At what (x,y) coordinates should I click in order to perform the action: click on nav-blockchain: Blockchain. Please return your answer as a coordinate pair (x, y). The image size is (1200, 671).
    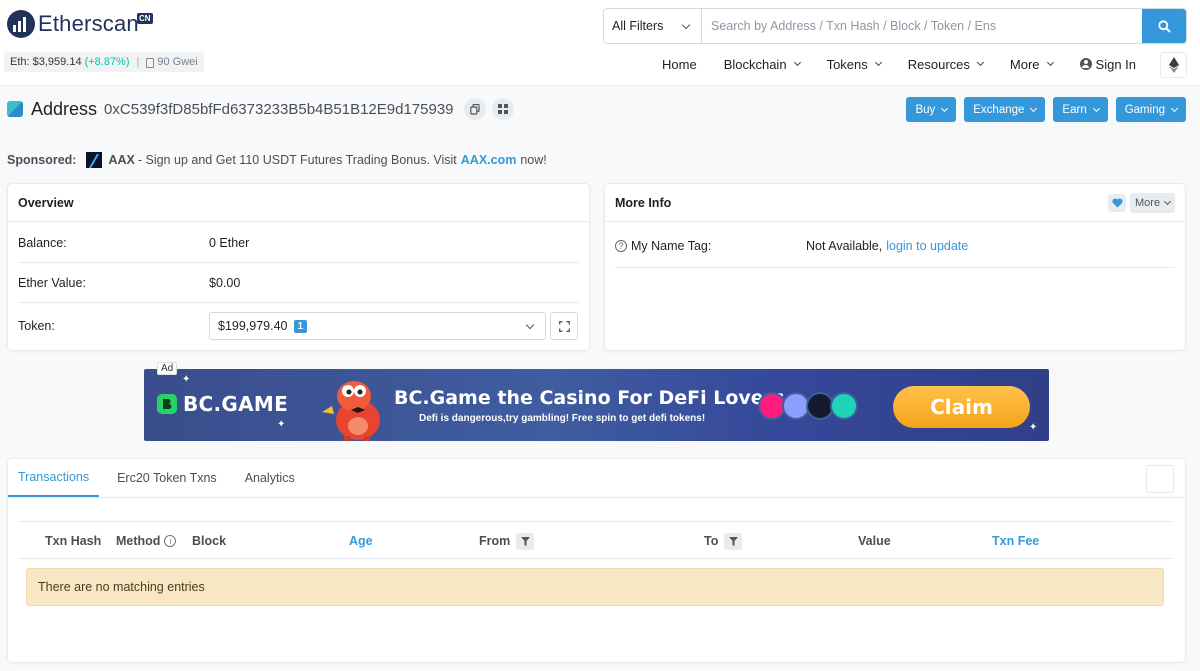
    Looking at the image, I should click on (762, 64).